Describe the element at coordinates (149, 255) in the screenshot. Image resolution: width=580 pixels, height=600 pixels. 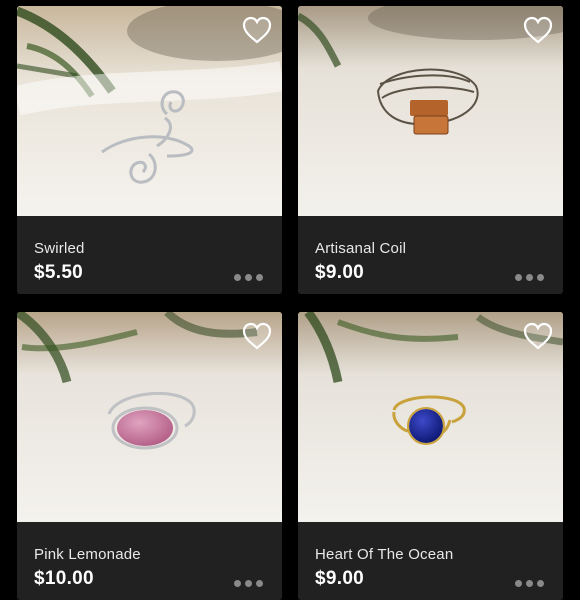
I see `listing-info: Swirled $5.50` at that location.